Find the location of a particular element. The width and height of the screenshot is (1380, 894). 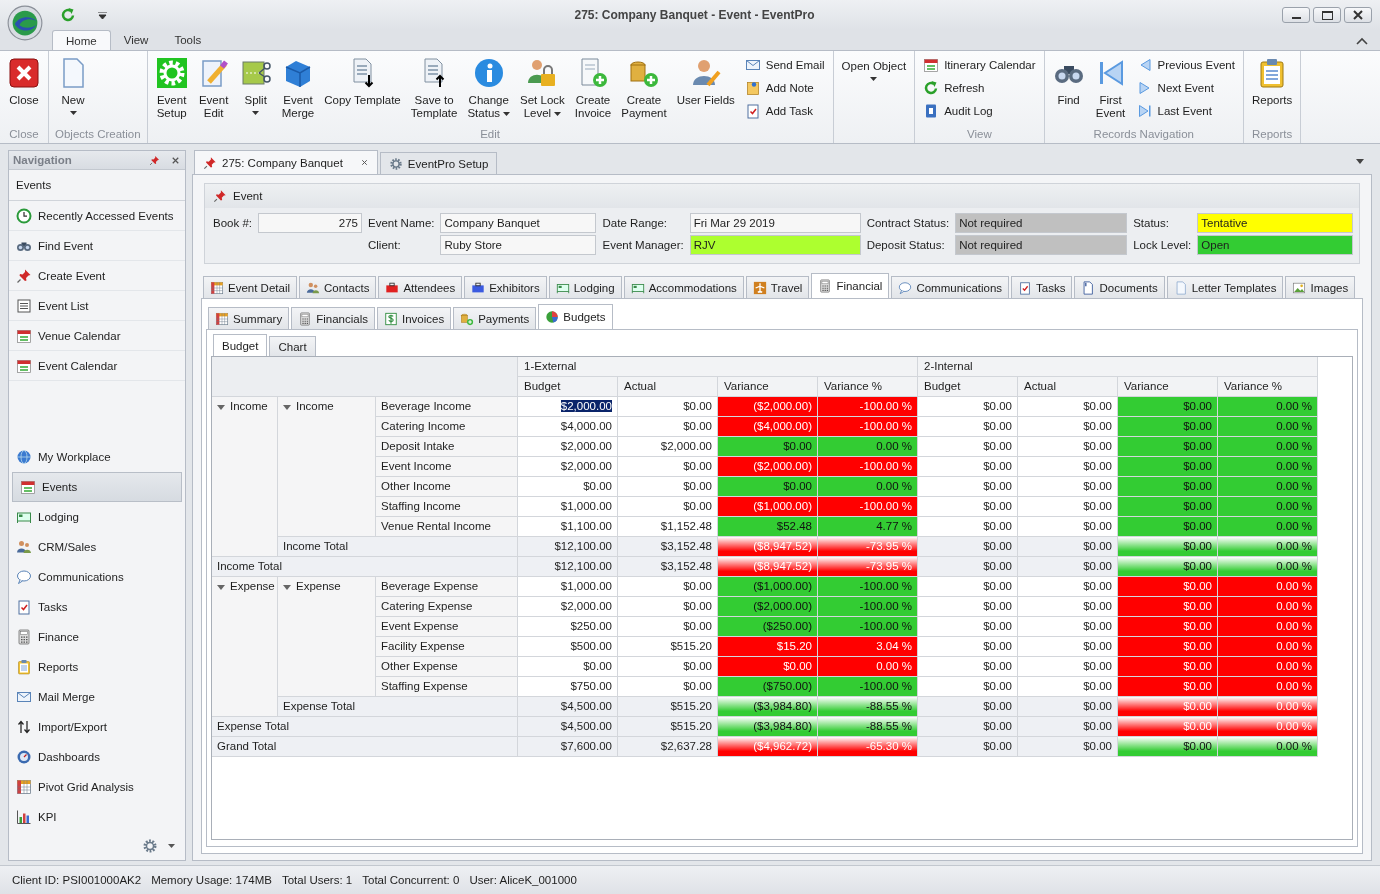

tab: Payments is located at coordinates (495, 318).